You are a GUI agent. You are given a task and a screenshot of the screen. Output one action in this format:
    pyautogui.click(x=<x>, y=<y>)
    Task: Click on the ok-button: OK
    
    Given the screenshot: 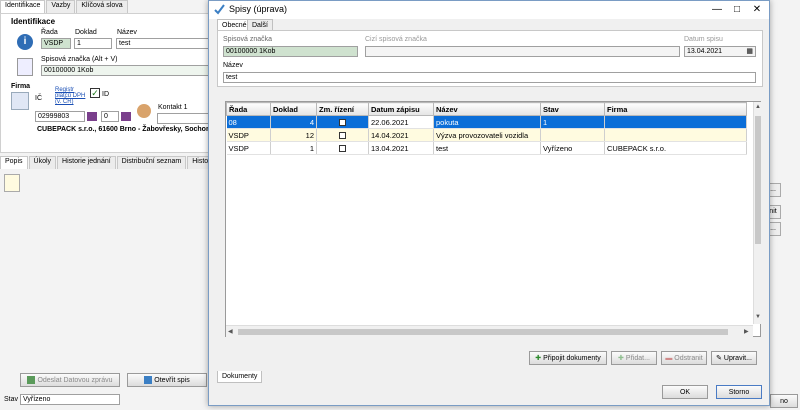 What is the action you would take?
    pyautogui.click(x=685, y=392)
    